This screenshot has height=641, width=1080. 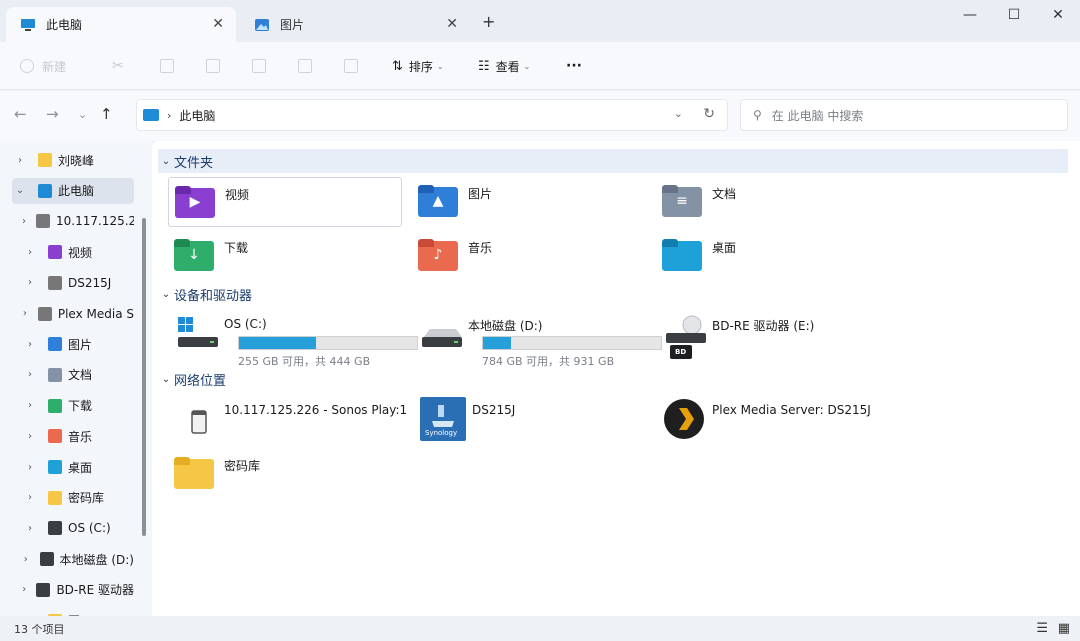 I want to click on back-icon: ←, so click(x=20, y=114).